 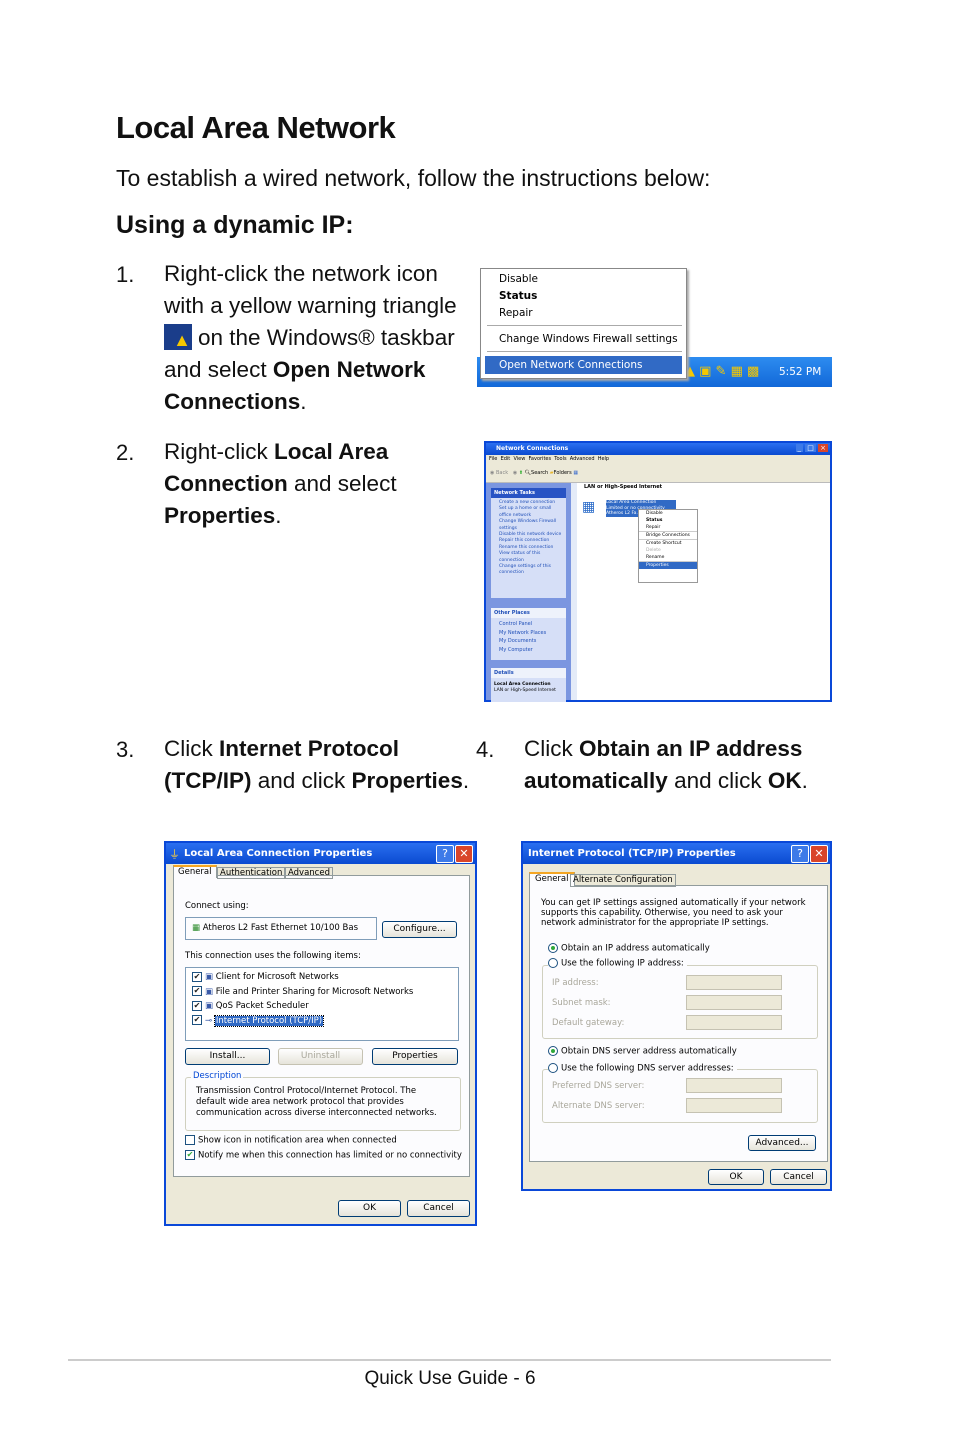 What do you see at coordinates (574, 591) in the screenshot?
I see `scrollbar` at bounding box center [574, 591].